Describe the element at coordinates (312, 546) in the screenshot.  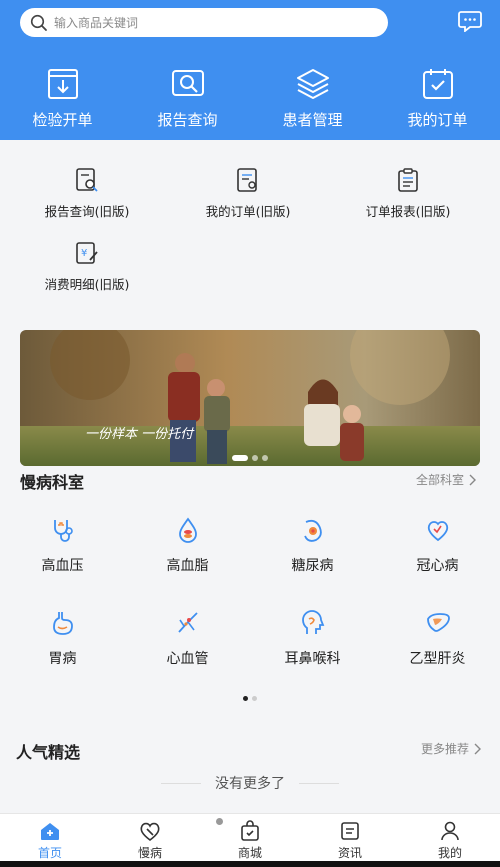
I see `dept-diabetes: 糖尿病` at that location.